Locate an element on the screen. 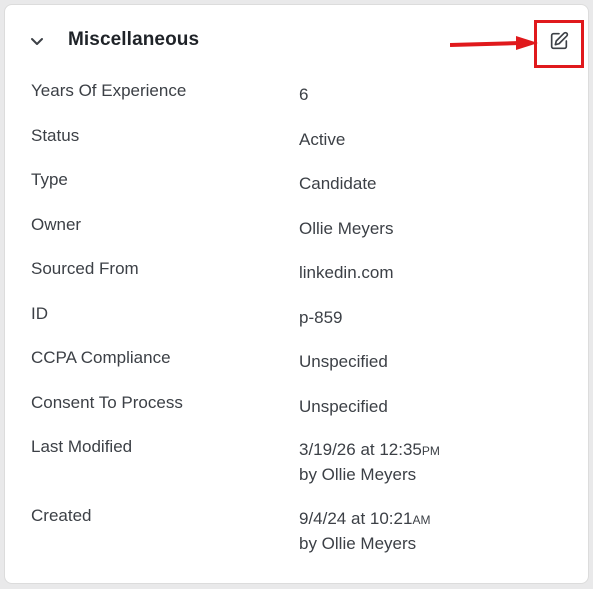 The width and height of the screenshot is (593, 589). chevron-down-icon is located at coordinates (37, 42).